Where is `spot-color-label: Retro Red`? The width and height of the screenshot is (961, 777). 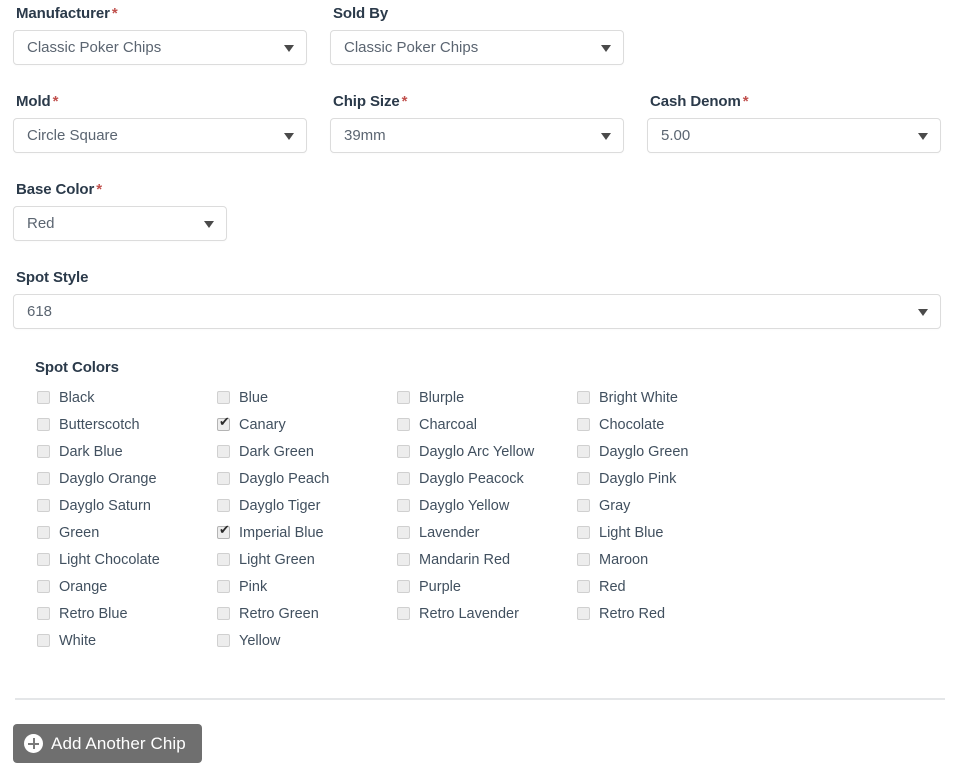
spot-color-label: Retro Red is located at coordinates (632, 614).